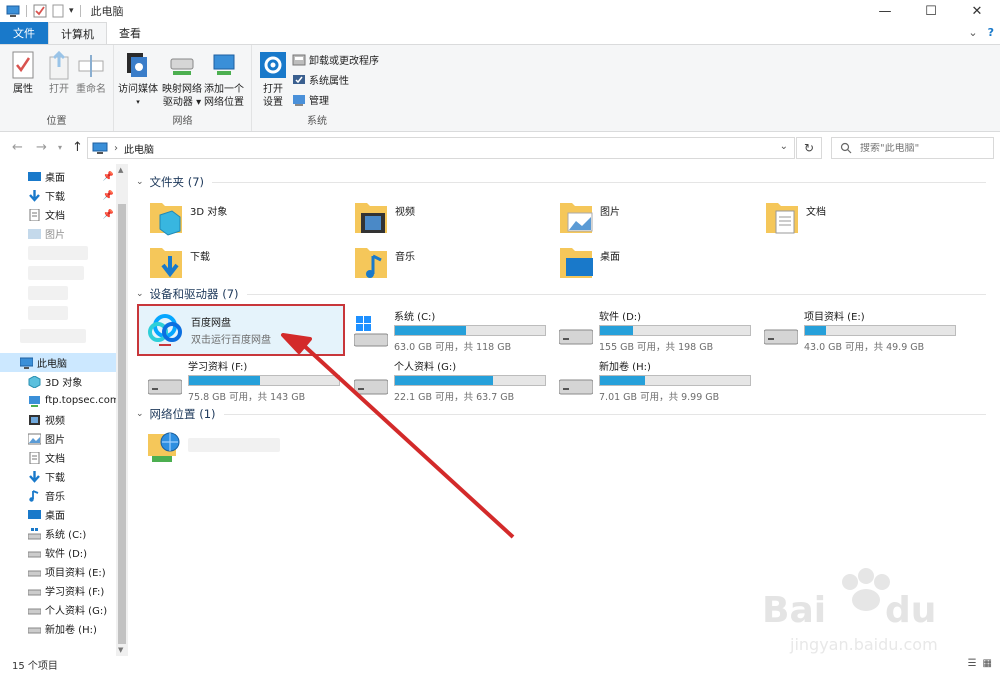 The image size is (1000, 673). Describe the element at coordinates (589, 262) in the screenshot. I see `folder-desktop: 桌面` at that location.